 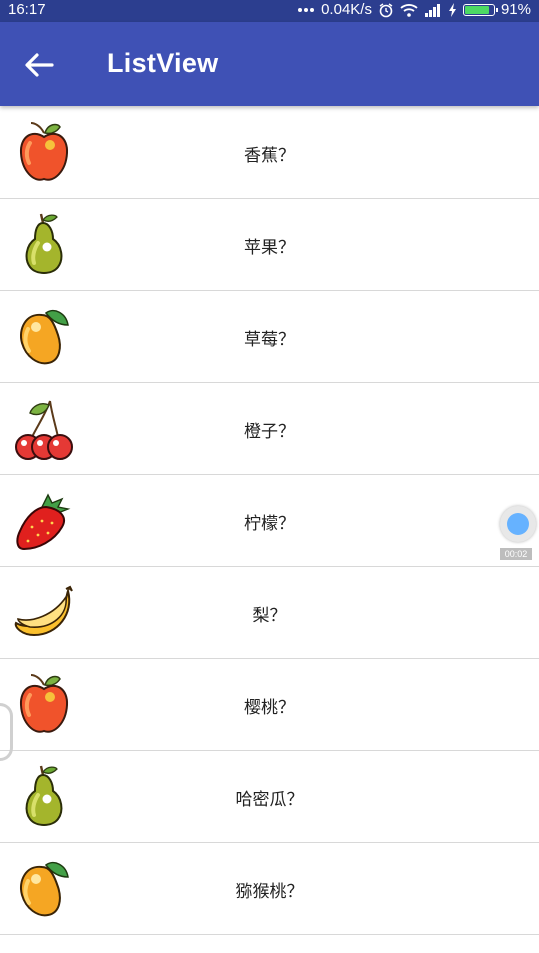 I want to click on list-item: 梨？, so click(x=269, y=613).